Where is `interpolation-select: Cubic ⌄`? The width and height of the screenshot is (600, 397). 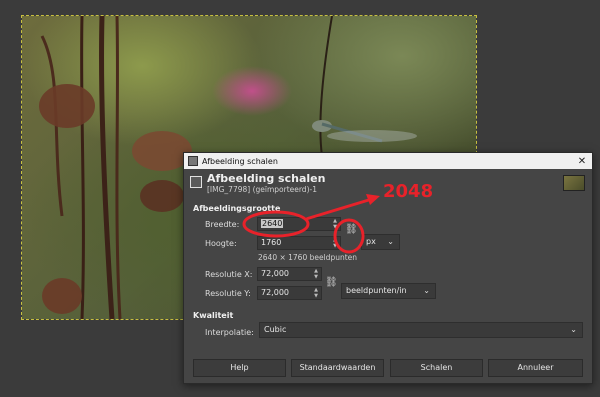 interpolation-select: Cubic ⌄ is located at coordinates (421, 330).